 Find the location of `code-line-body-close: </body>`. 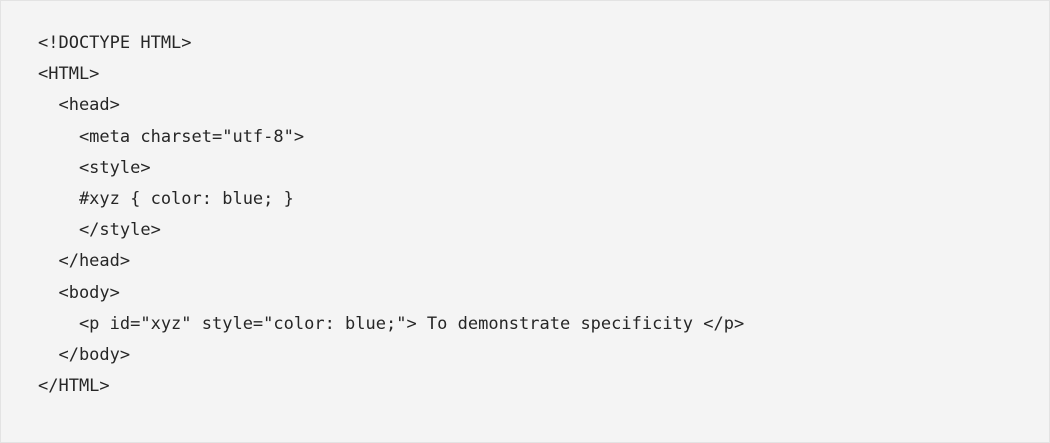

code-line-body-close: </body> is located at coordinates (84, 354).